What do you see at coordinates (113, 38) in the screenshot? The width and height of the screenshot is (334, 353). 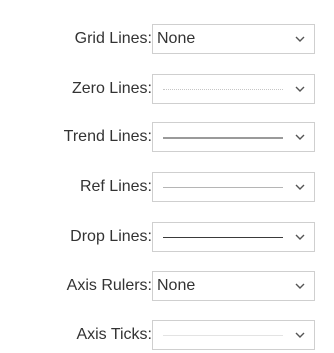 I see `grid-lines-label: Grid Lines:` at bounding box center [113, 38].